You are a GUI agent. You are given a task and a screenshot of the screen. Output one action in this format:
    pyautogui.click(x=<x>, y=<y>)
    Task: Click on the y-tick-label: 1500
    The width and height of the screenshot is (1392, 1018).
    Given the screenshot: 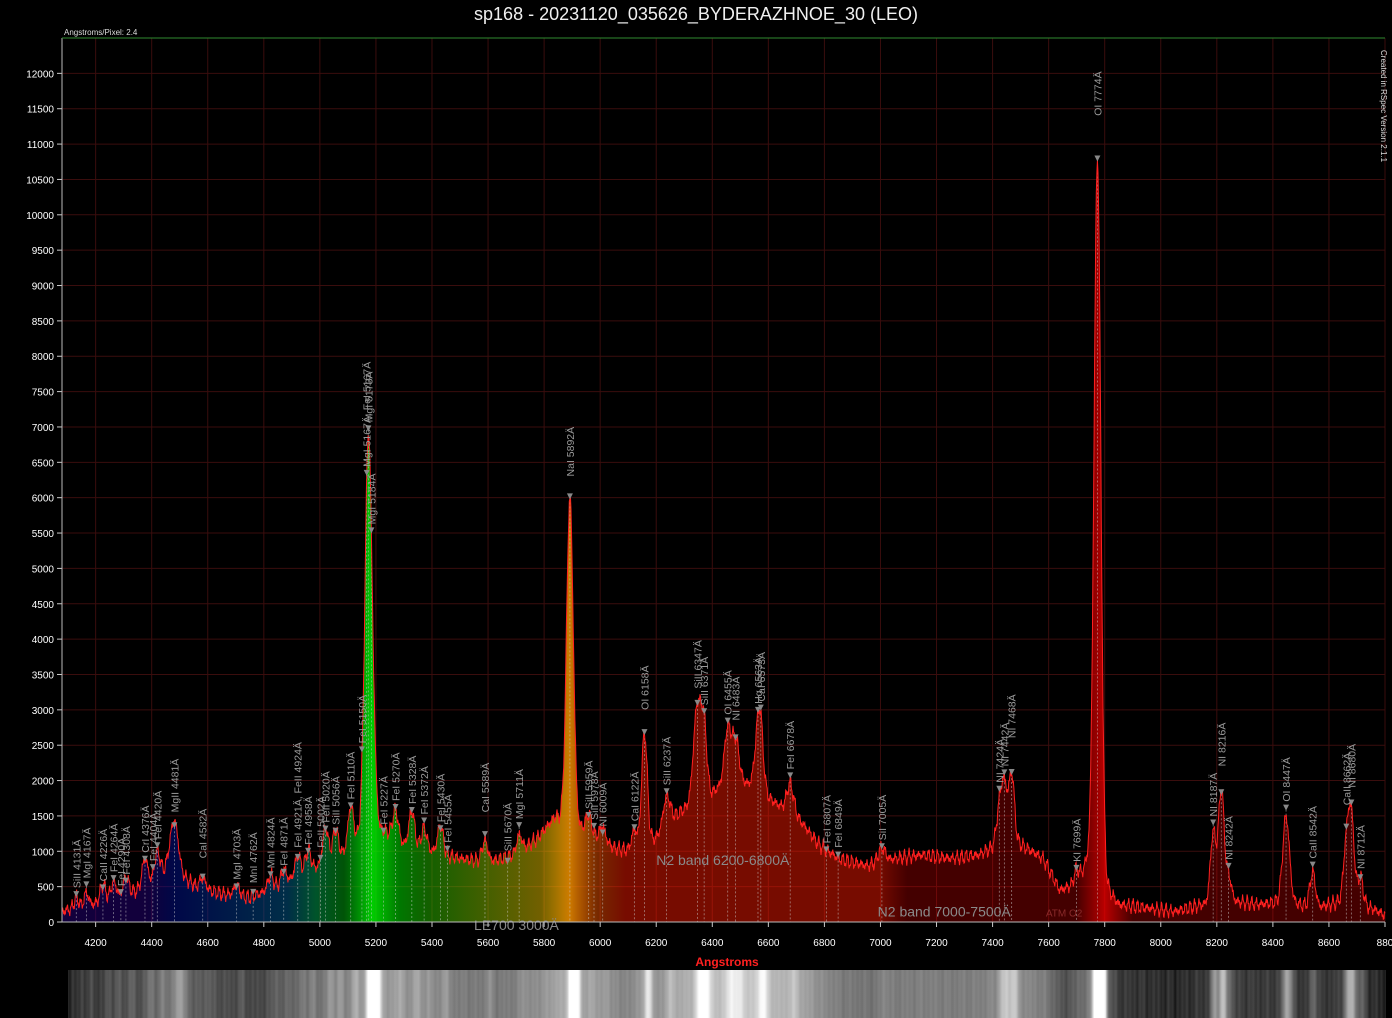 What is the action you would take?
    pyautogui.click(x=43, y=817)
    